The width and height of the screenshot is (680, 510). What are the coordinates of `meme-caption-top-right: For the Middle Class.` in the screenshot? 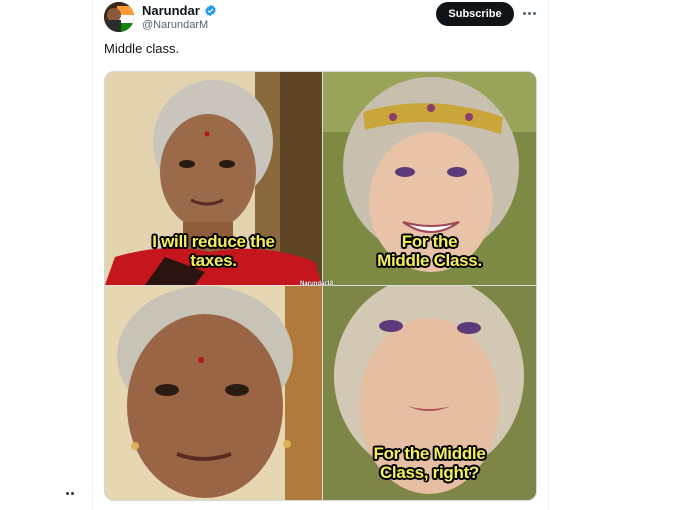 It's located at (429, 251).